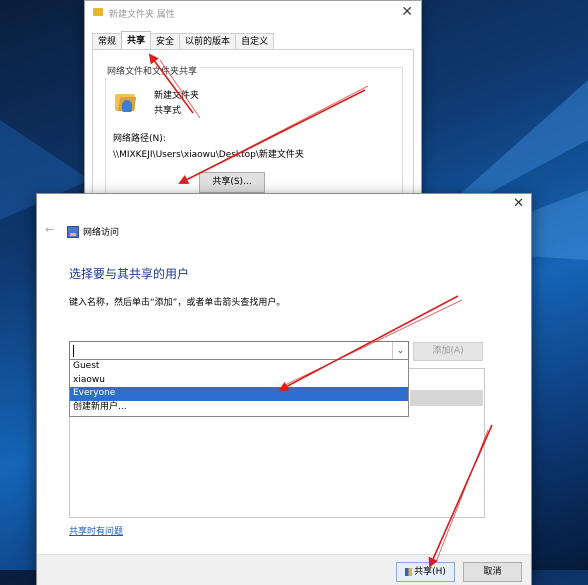 The width and height of the screenshot is (588, 585). Describe the element at coordinates (239, 367) in the screenshot. I see `dropdown-option-guest: Guest` at that location.